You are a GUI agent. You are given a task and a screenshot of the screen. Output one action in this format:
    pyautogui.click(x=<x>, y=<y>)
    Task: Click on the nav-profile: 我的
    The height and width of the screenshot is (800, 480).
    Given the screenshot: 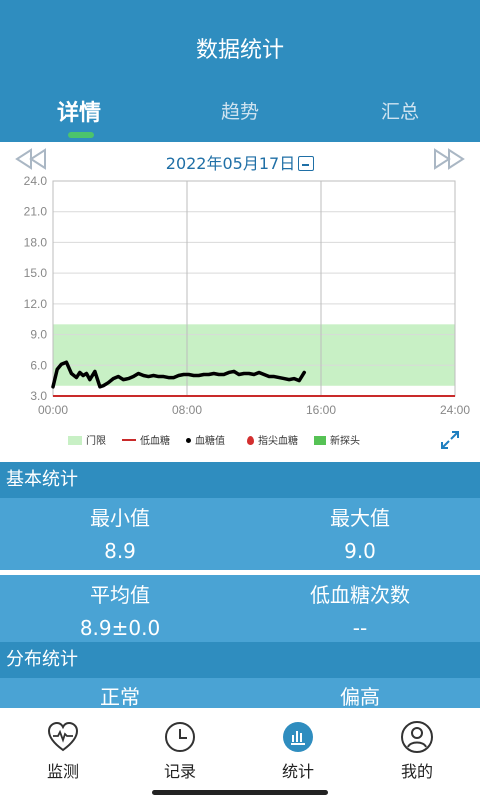 What is the action you would take?
    pyautogui.click(x=417, y=751)
    